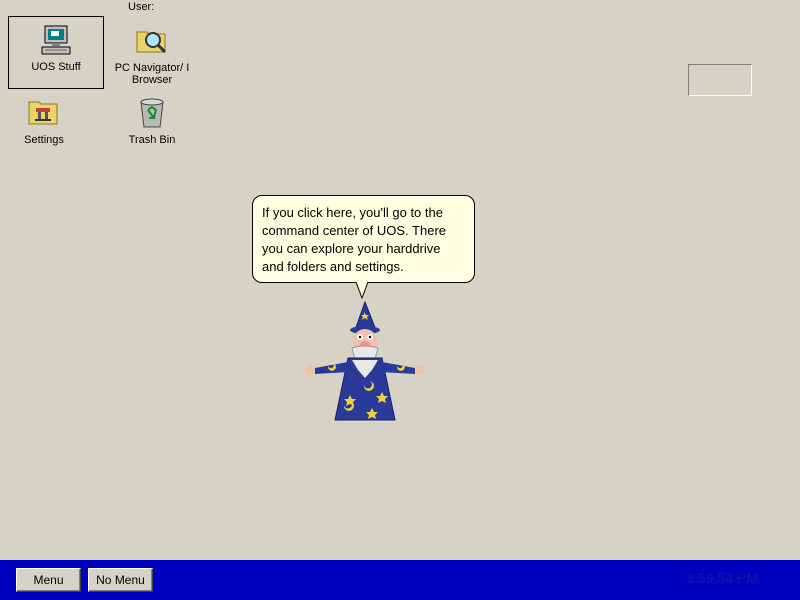 Image resolution: width=800 pixels, height=600 pixels. I want to click on desktop-icon-label: Trash Bin, so click(152, 140).